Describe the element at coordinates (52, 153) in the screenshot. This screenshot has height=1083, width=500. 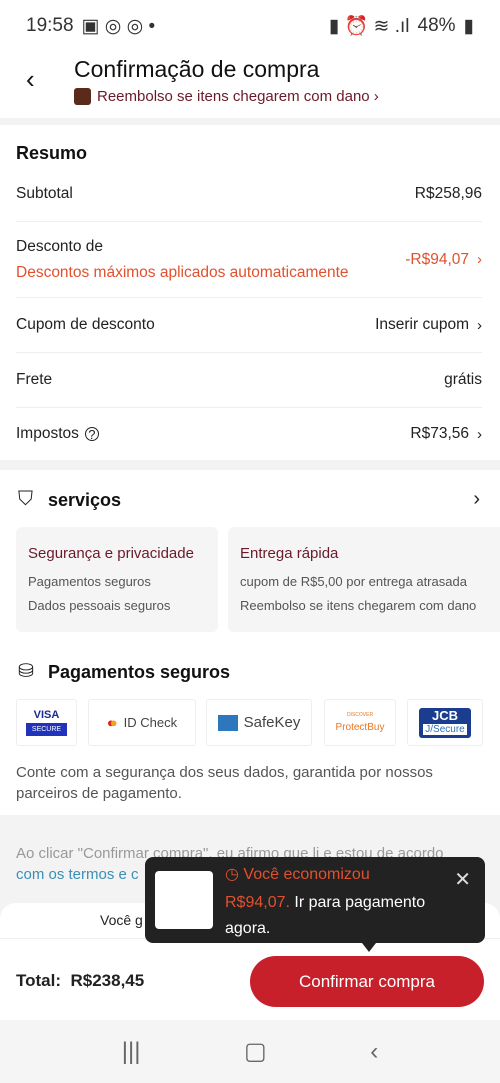
I see `summary-title: Resumo` at that location.